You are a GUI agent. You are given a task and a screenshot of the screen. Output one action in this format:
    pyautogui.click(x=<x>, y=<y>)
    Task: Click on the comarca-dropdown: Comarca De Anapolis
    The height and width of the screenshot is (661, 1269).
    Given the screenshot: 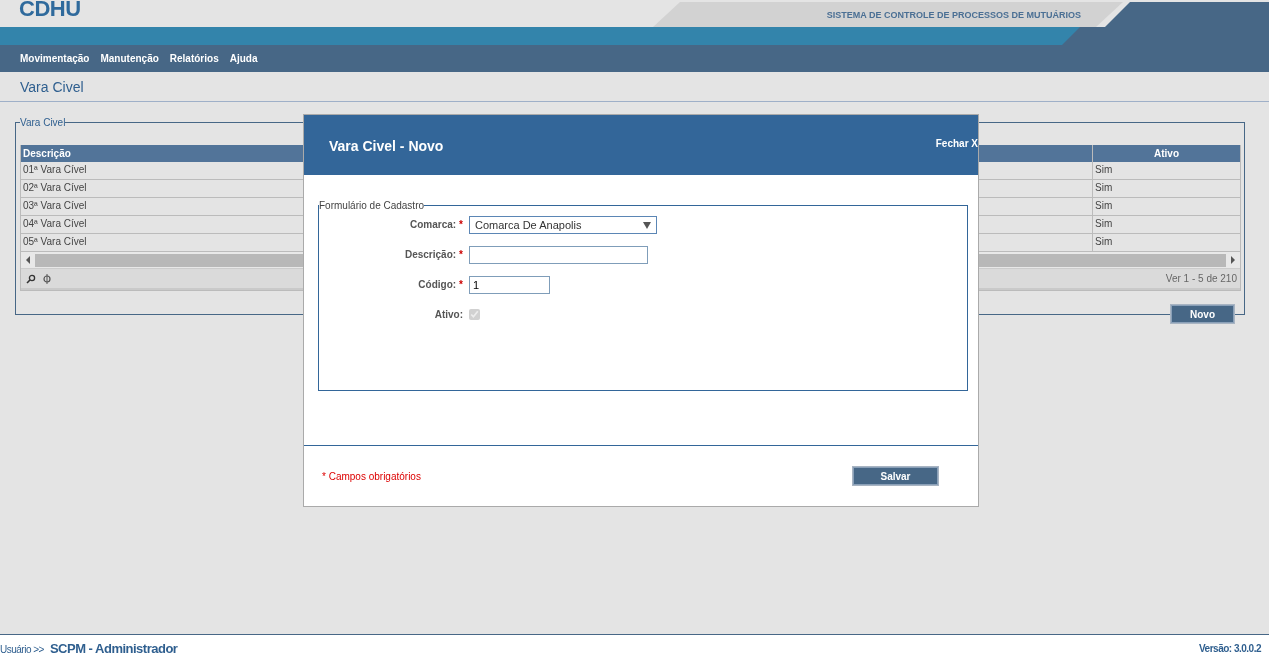 What is the action you would take?
    pyautogui.click(x=563, y=224)
    